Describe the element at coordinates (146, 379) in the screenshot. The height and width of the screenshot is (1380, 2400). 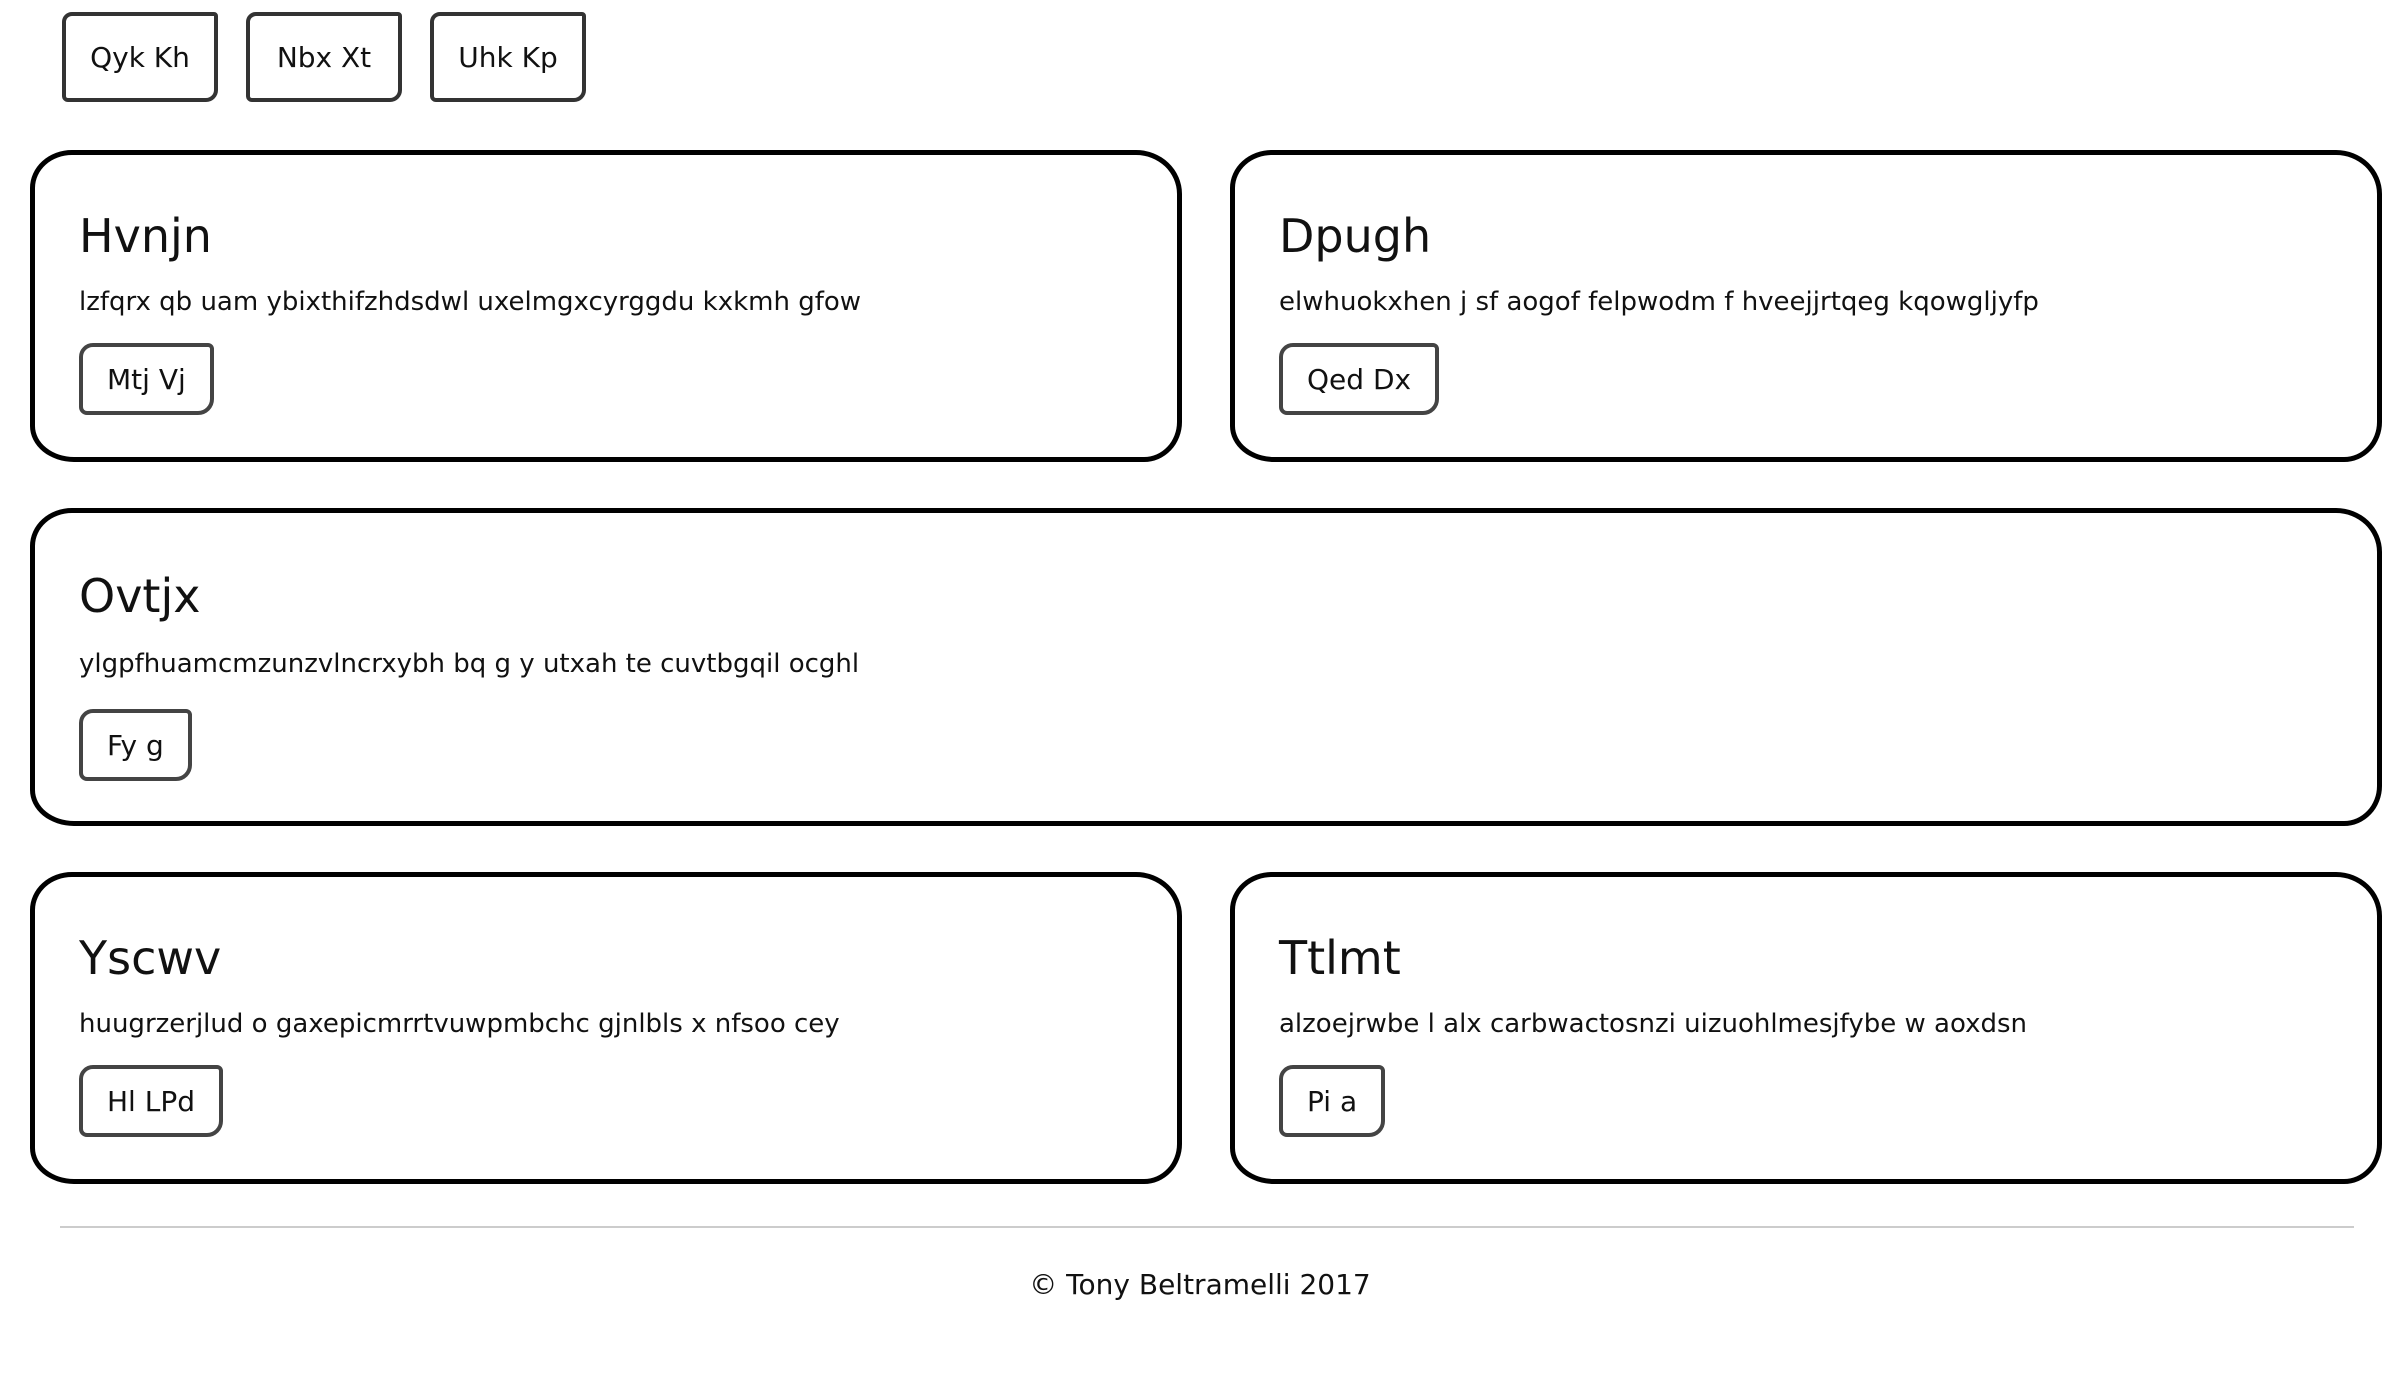
I see `card-1-button: Mtj Vj` at that location.